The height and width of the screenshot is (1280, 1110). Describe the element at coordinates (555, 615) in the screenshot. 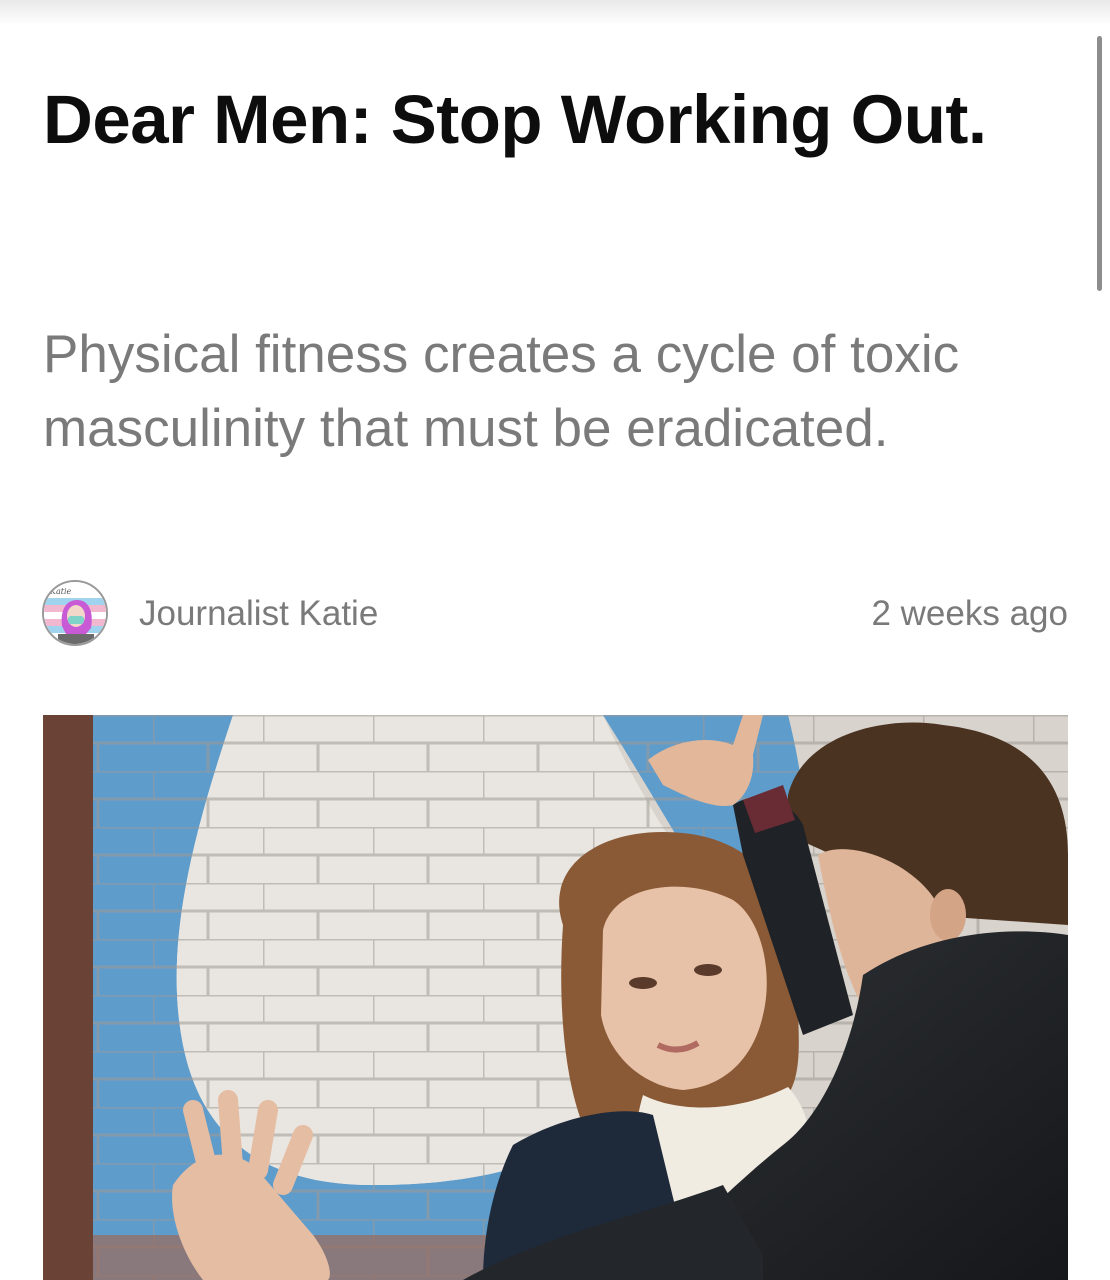

I see `byline: Katie Journalist Katie 2 weeks ago` at that location.